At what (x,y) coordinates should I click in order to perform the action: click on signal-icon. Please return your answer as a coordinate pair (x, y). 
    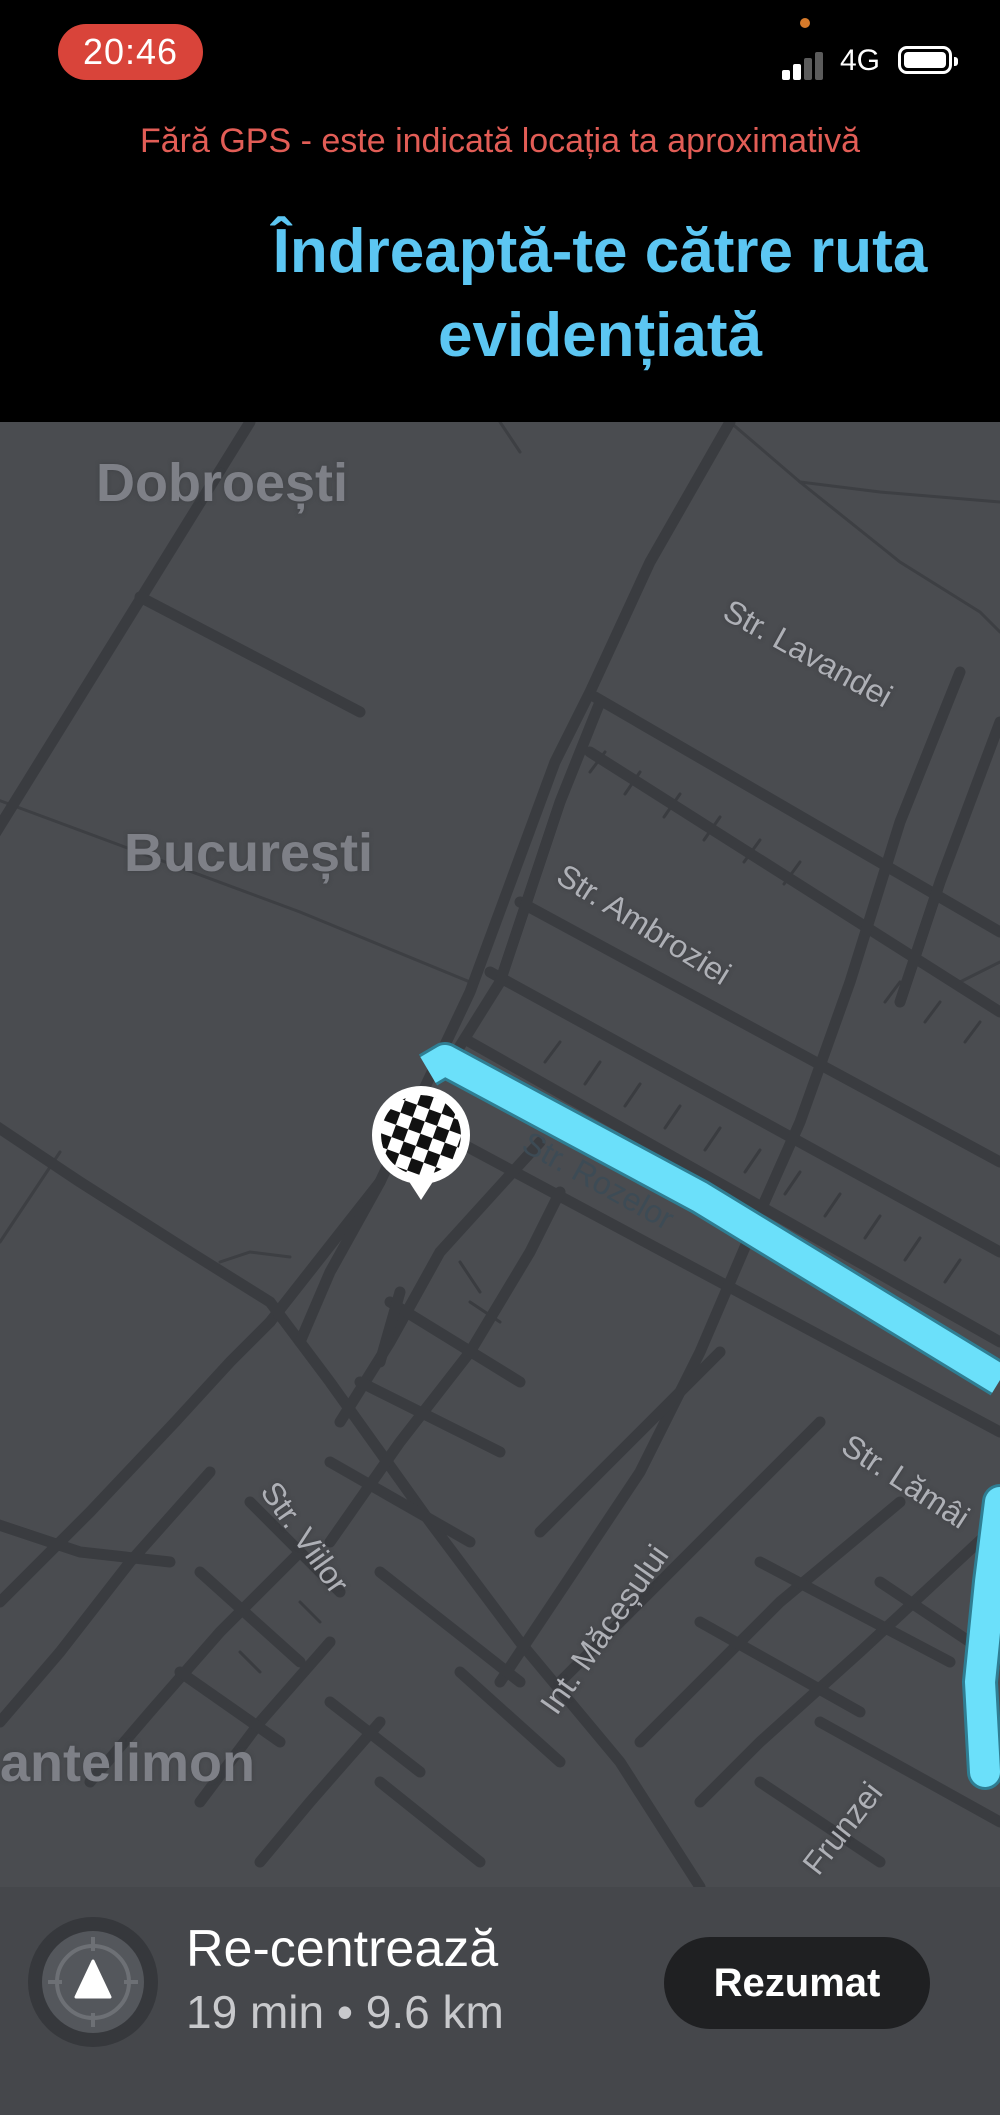
    Looking at the image, I should click on (807, 64).